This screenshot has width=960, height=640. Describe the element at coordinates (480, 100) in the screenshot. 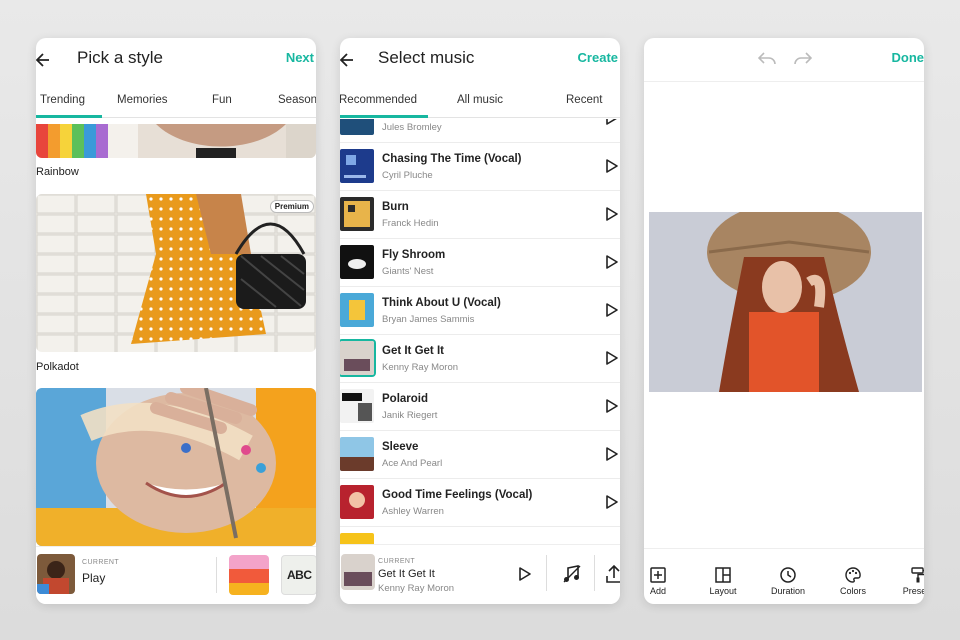

I see `tab-all-music: All music` at that location.